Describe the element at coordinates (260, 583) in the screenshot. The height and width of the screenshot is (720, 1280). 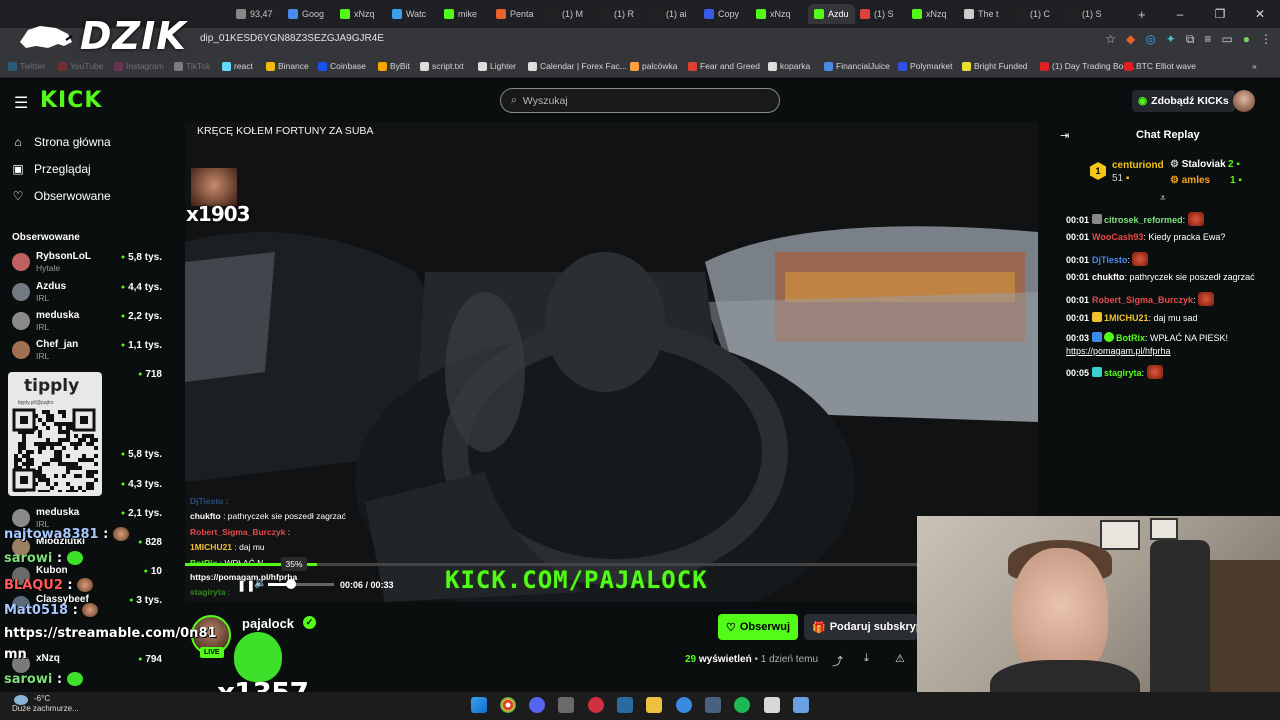
I see `volume-icon: 🔈` at that location.